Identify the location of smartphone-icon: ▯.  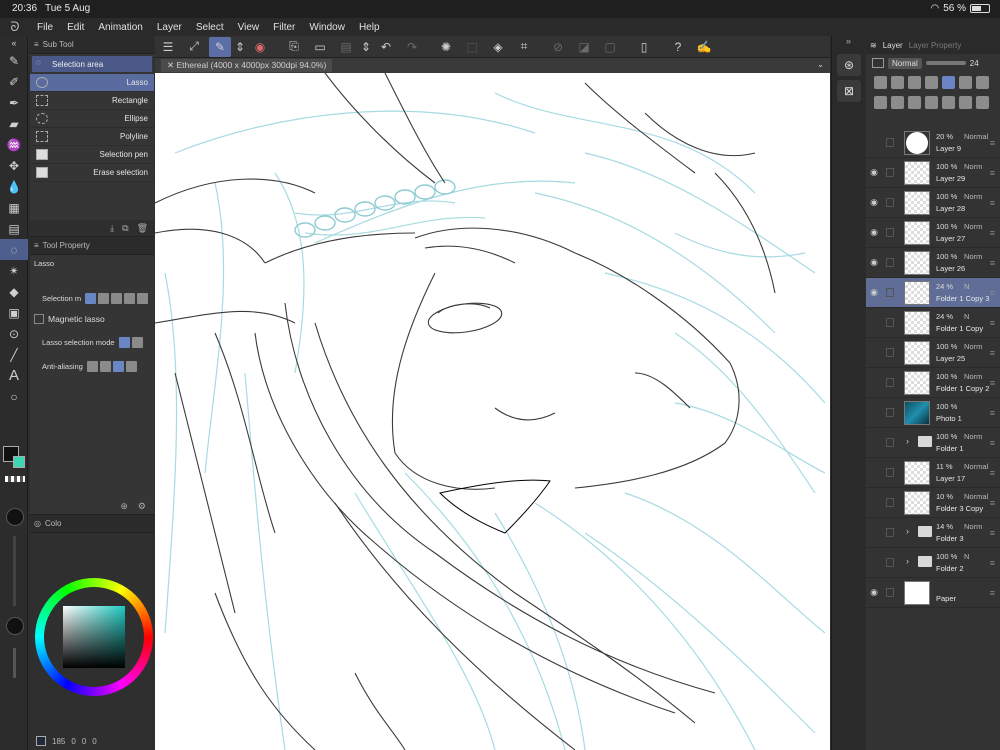
(644, 47).